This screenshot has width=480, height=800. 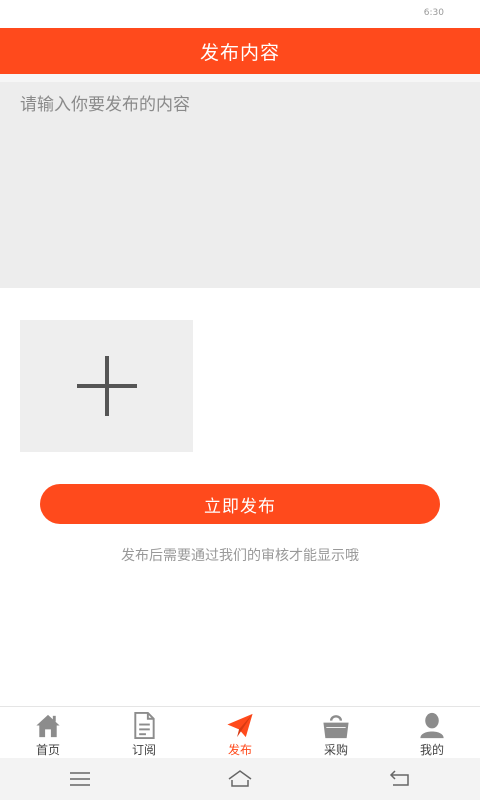 I want to click on back-nav-button, so click(x=400, y=779).